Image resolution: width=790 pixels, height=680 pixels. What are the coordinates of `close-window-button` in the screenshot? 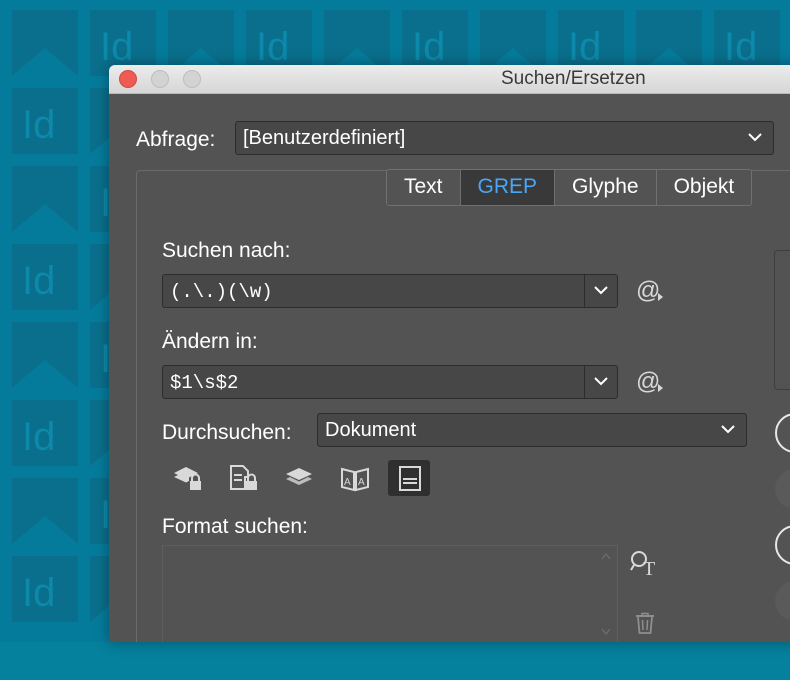 It's located at (128, 79).